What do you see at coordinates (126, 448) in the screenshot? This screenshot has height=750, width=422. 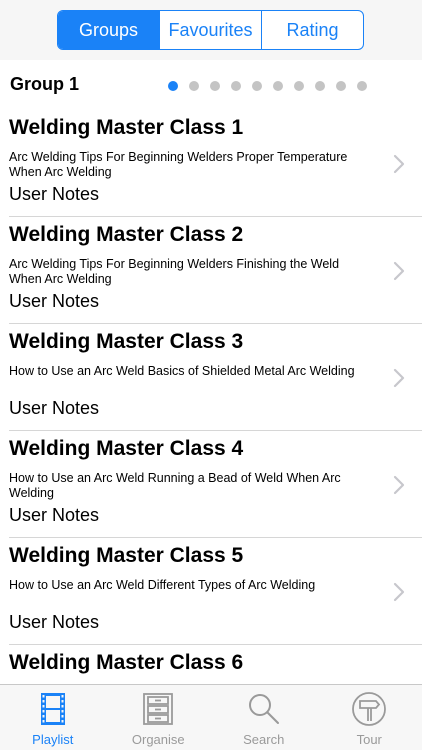 I see `item-title: Welding Master Class 4` at bounding box center [126, 448].